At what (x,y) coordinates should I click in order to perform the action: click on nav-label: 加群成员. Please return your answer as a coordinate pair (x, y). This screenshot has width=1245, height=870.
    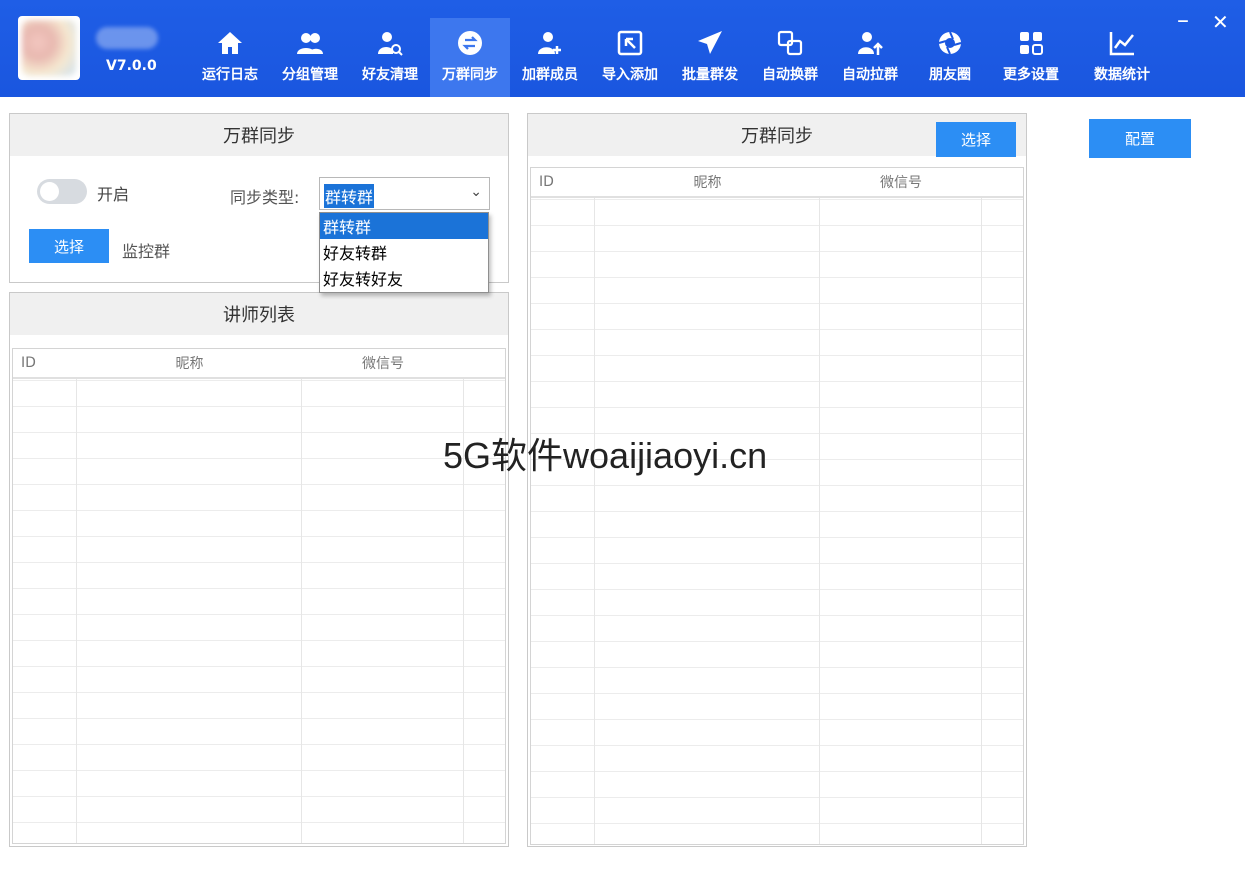
    Looking at the image, I should click on (550, 75).